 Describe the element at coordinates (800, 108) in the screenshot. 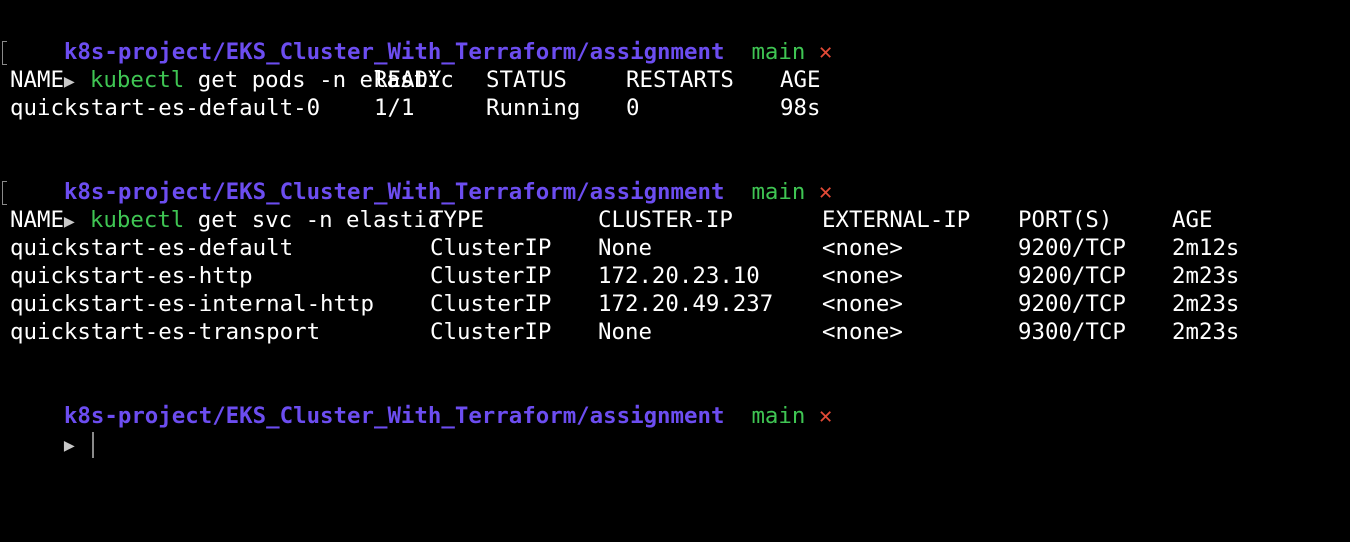

I see `table-cell: 98s` at that location.